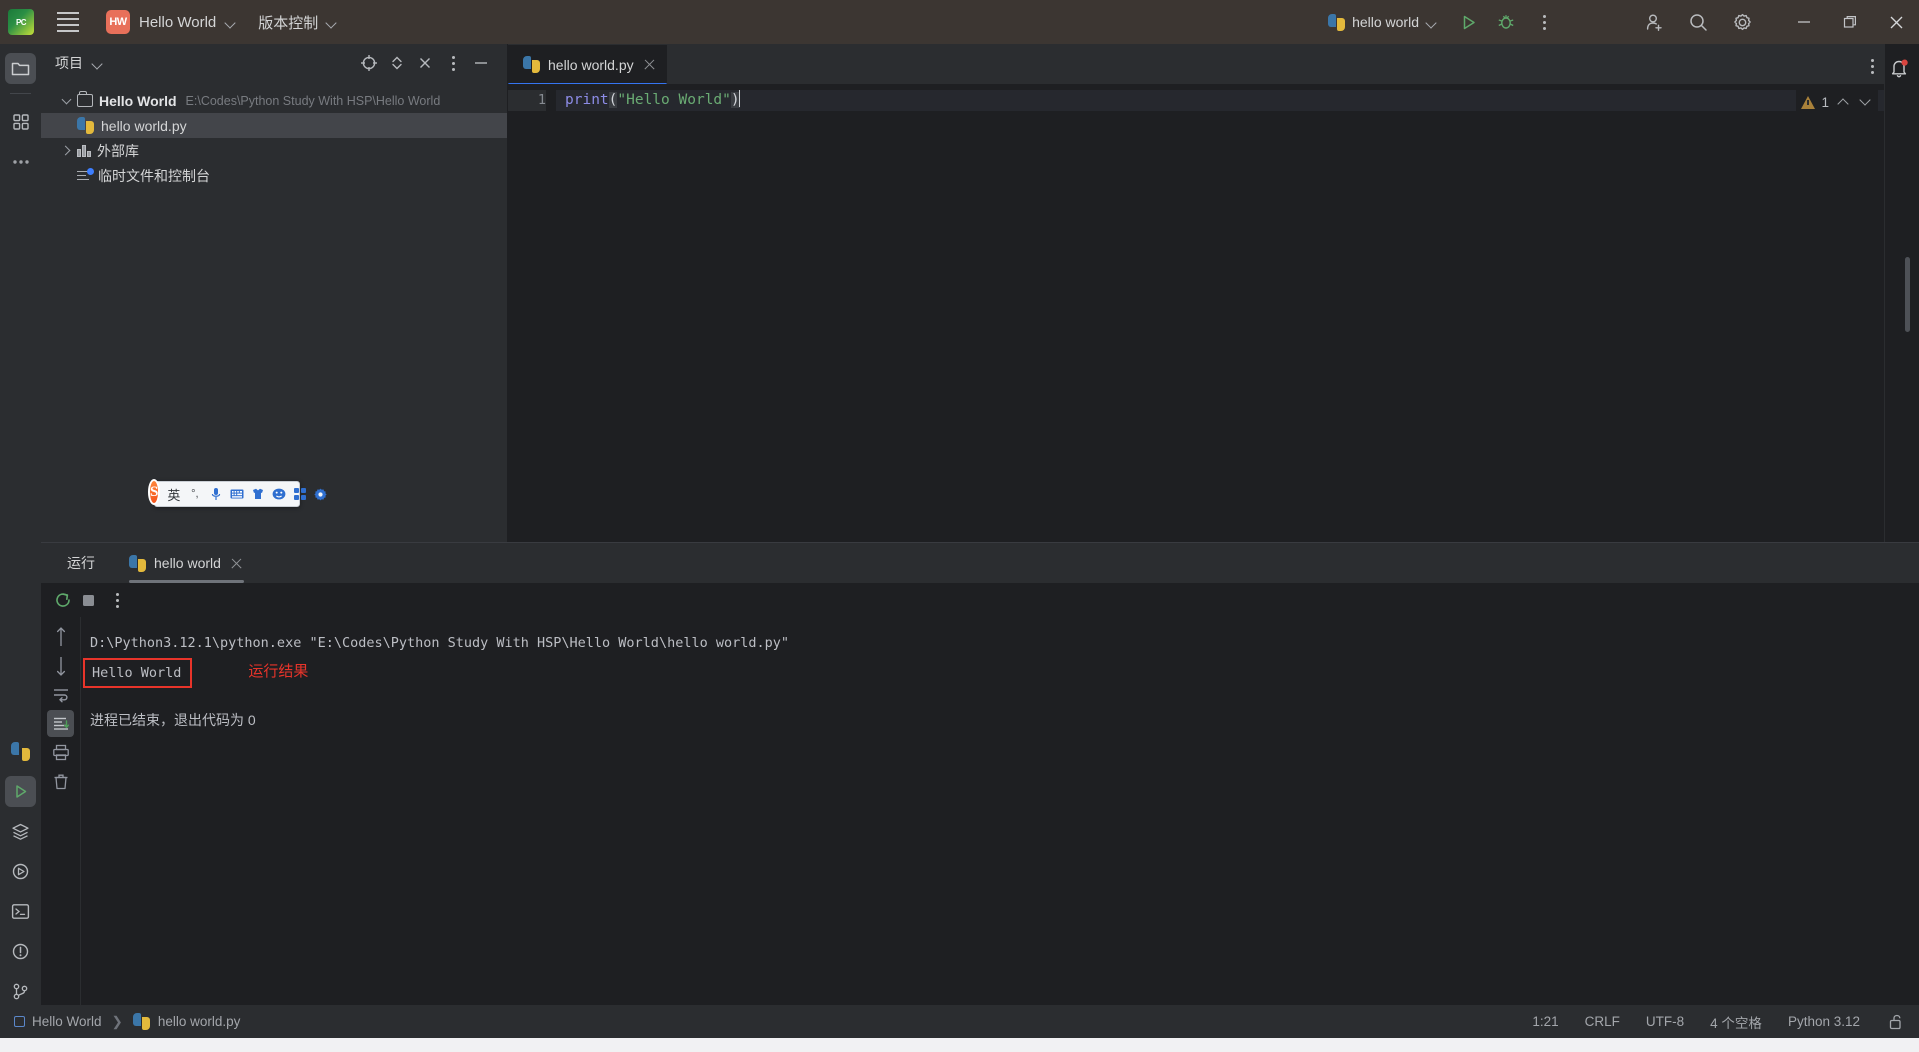 The width and height of the screenshot is (1919, 1052). What do you see at coordinates (88, 600) in the screenshot?
I see `stop-button` at bounding box center [88, 600].